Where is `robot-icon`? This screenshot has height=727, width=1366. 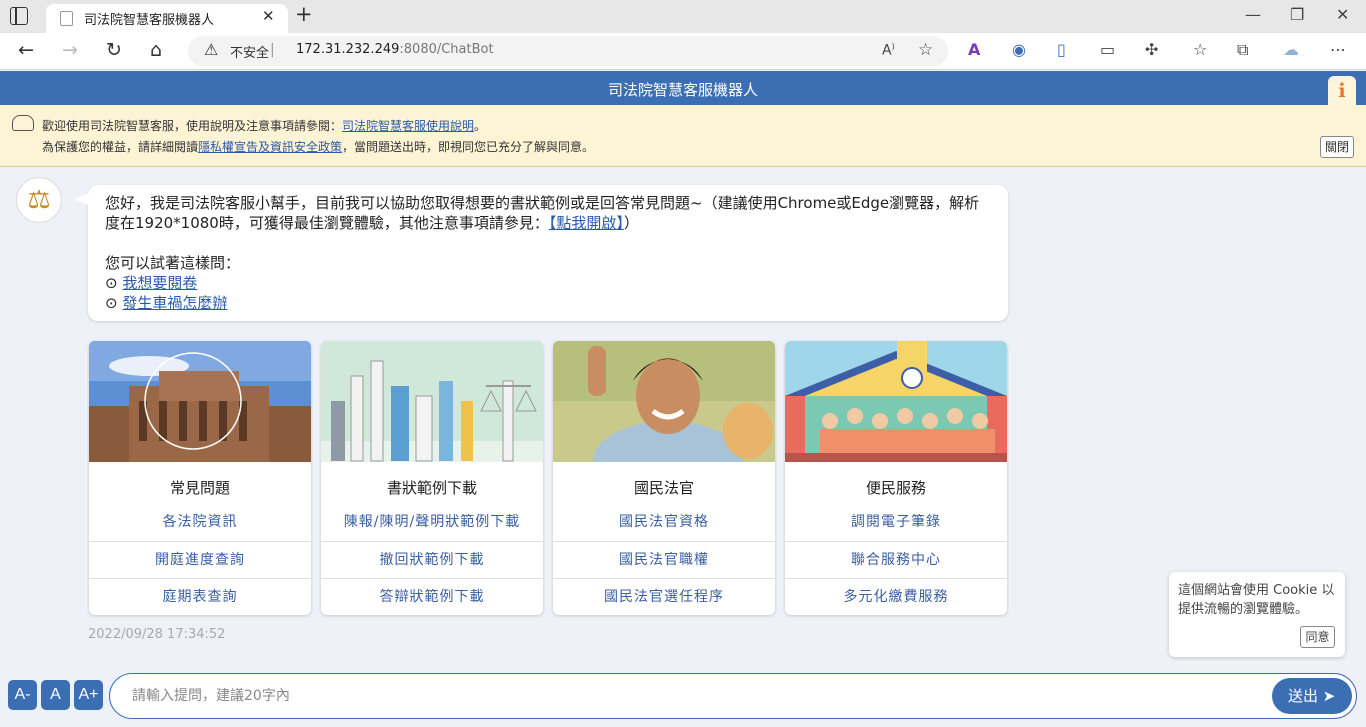
robot-icon is located at coordinates (23, 123).